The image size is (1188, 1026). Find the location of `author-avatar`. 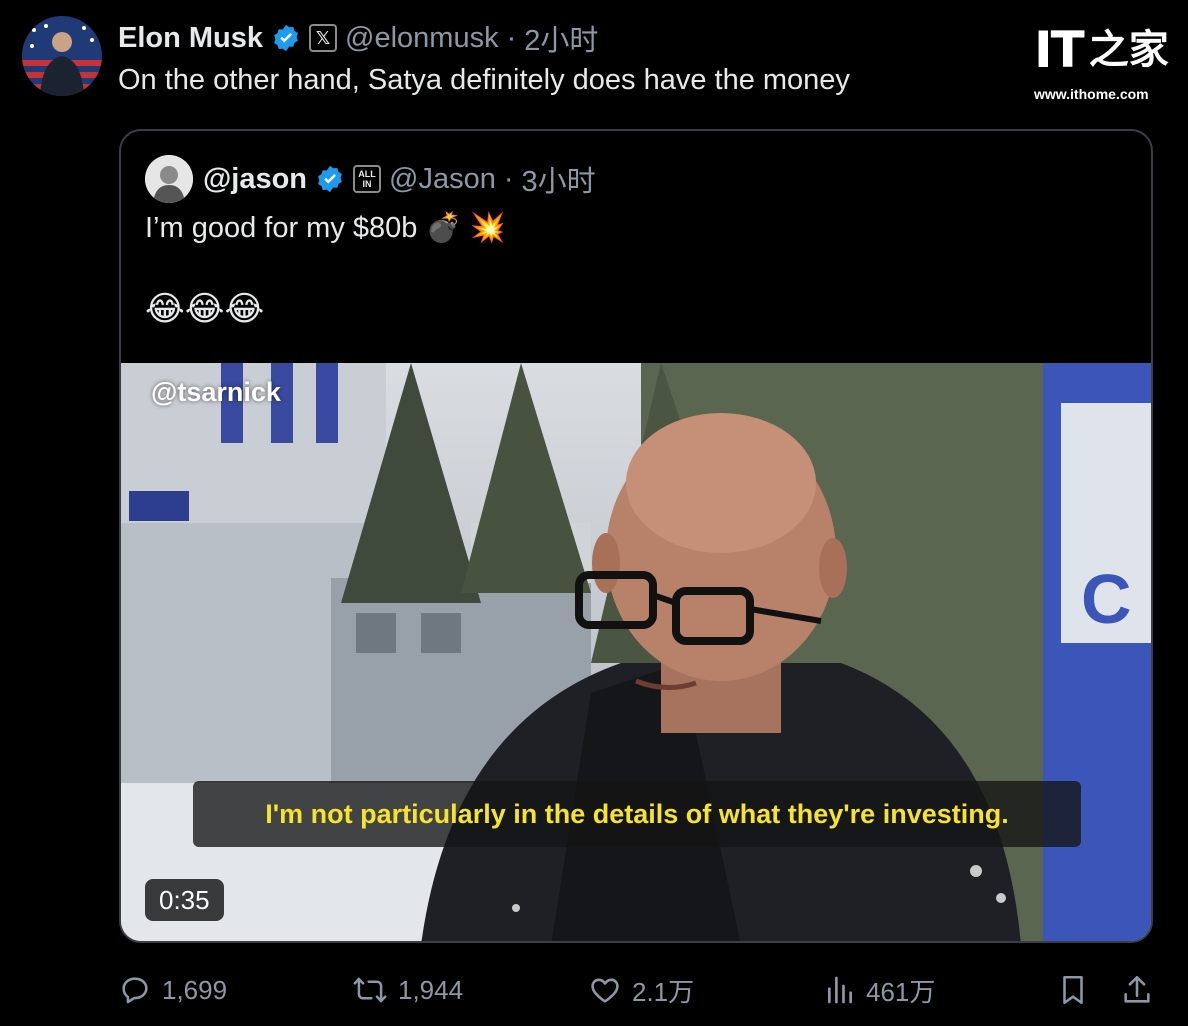

author-avatar is located at coordinates (62, 56).